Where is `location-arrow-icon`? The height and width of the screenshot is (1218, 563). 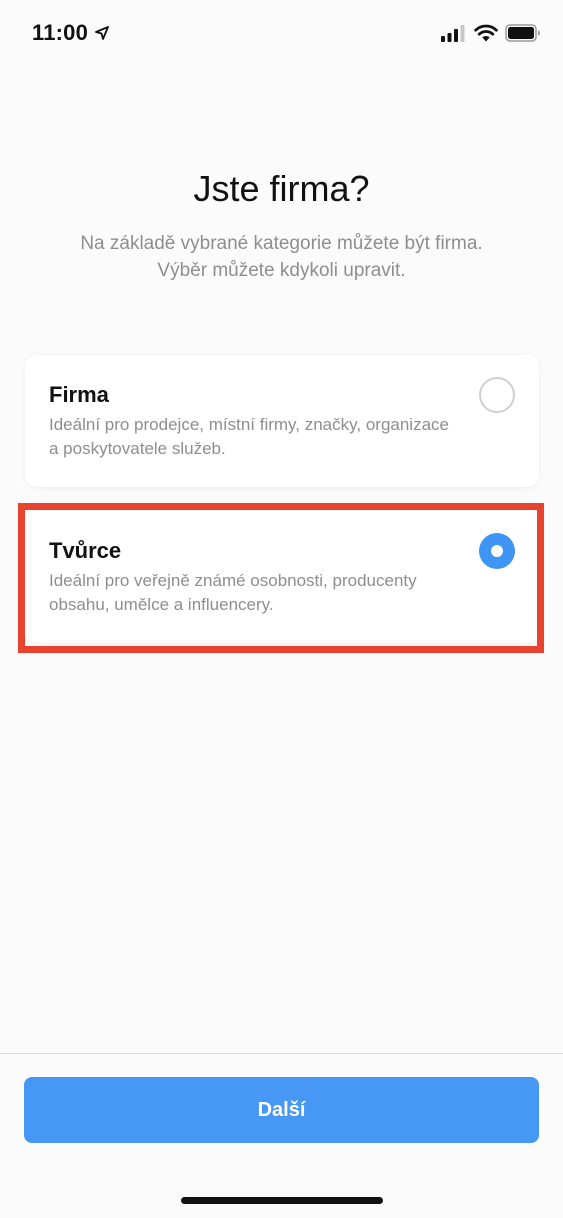
location-arrow-icon is located at coordinates (102, 33).